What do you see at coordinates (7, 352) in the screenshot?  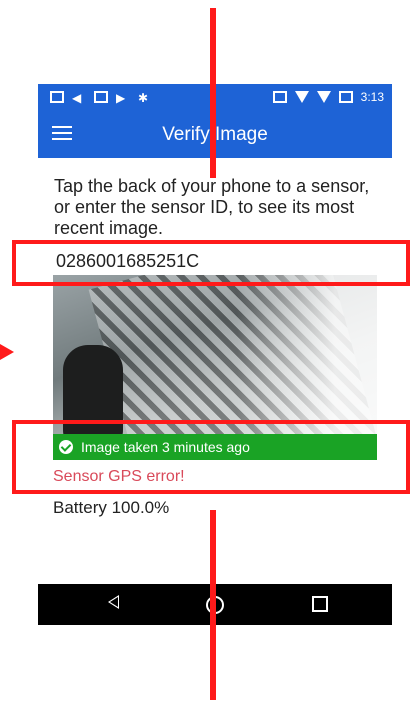 I see `annotation-arrow` at bounding box center [7, 352].